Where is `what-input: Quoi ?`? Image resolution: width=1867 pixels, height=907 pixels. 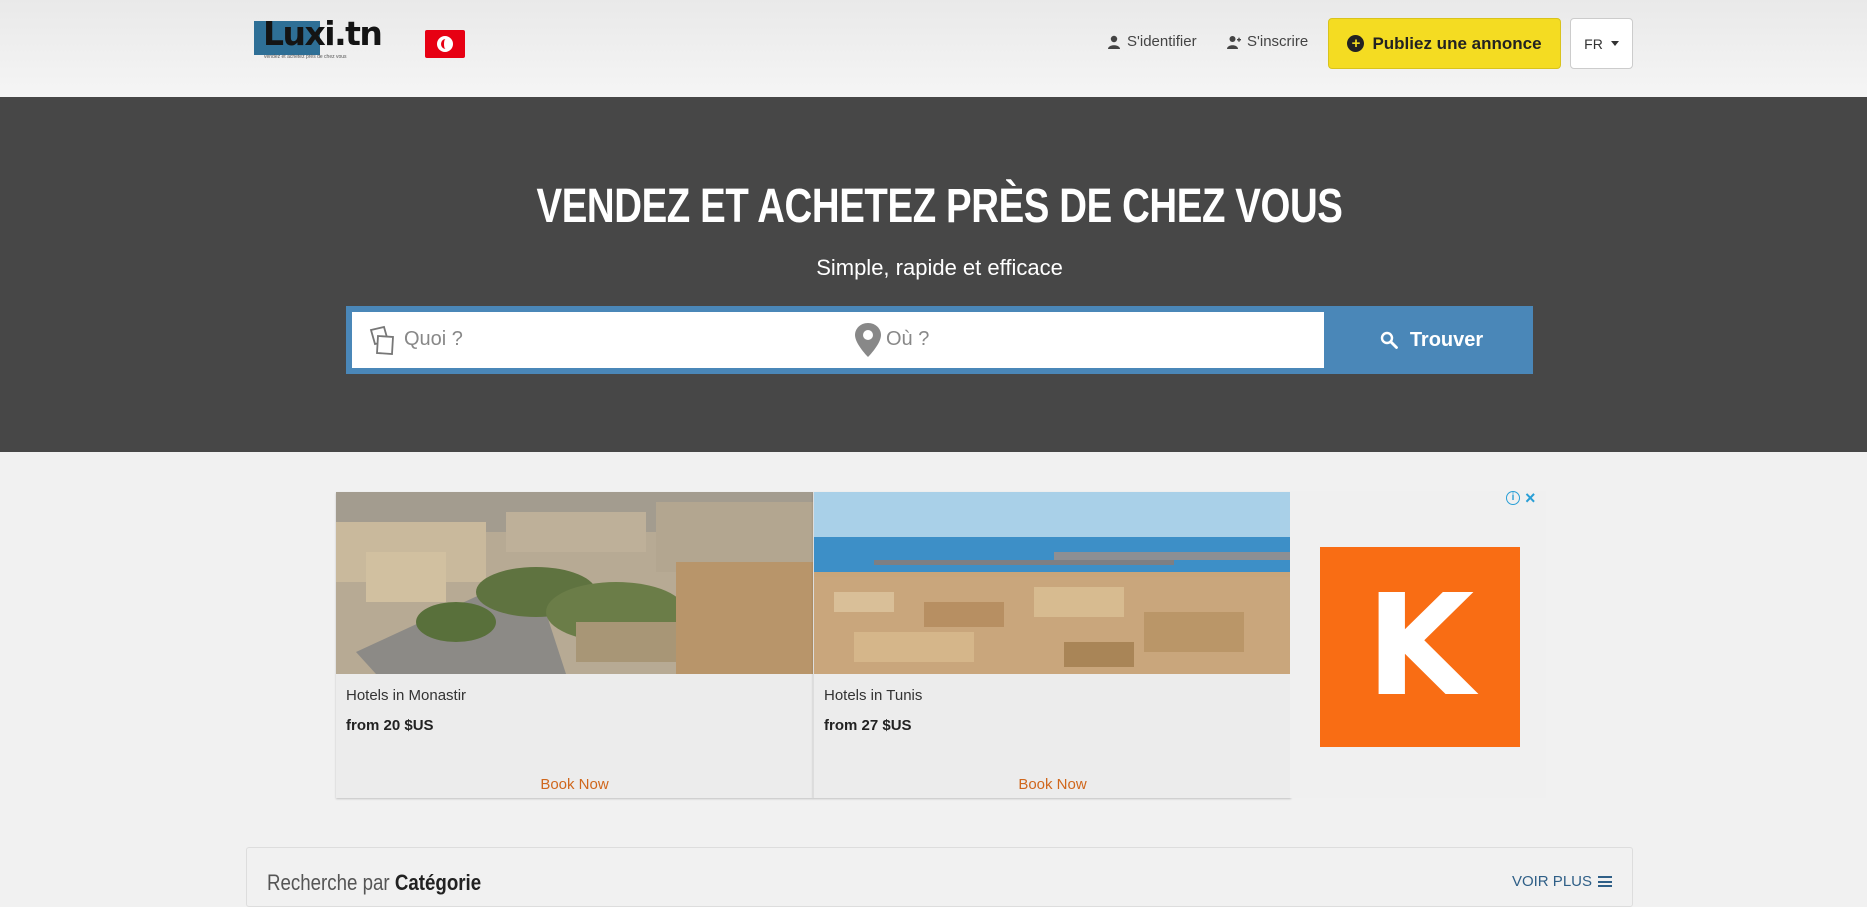
what-input: Quoi ? is located at coordinates (596, 340).